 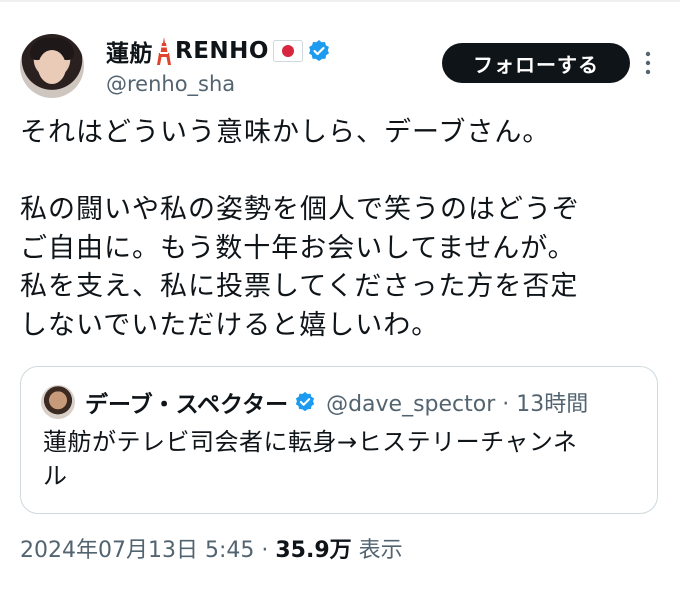 I want to click on more-options-icon, so click(x=648, y=63).